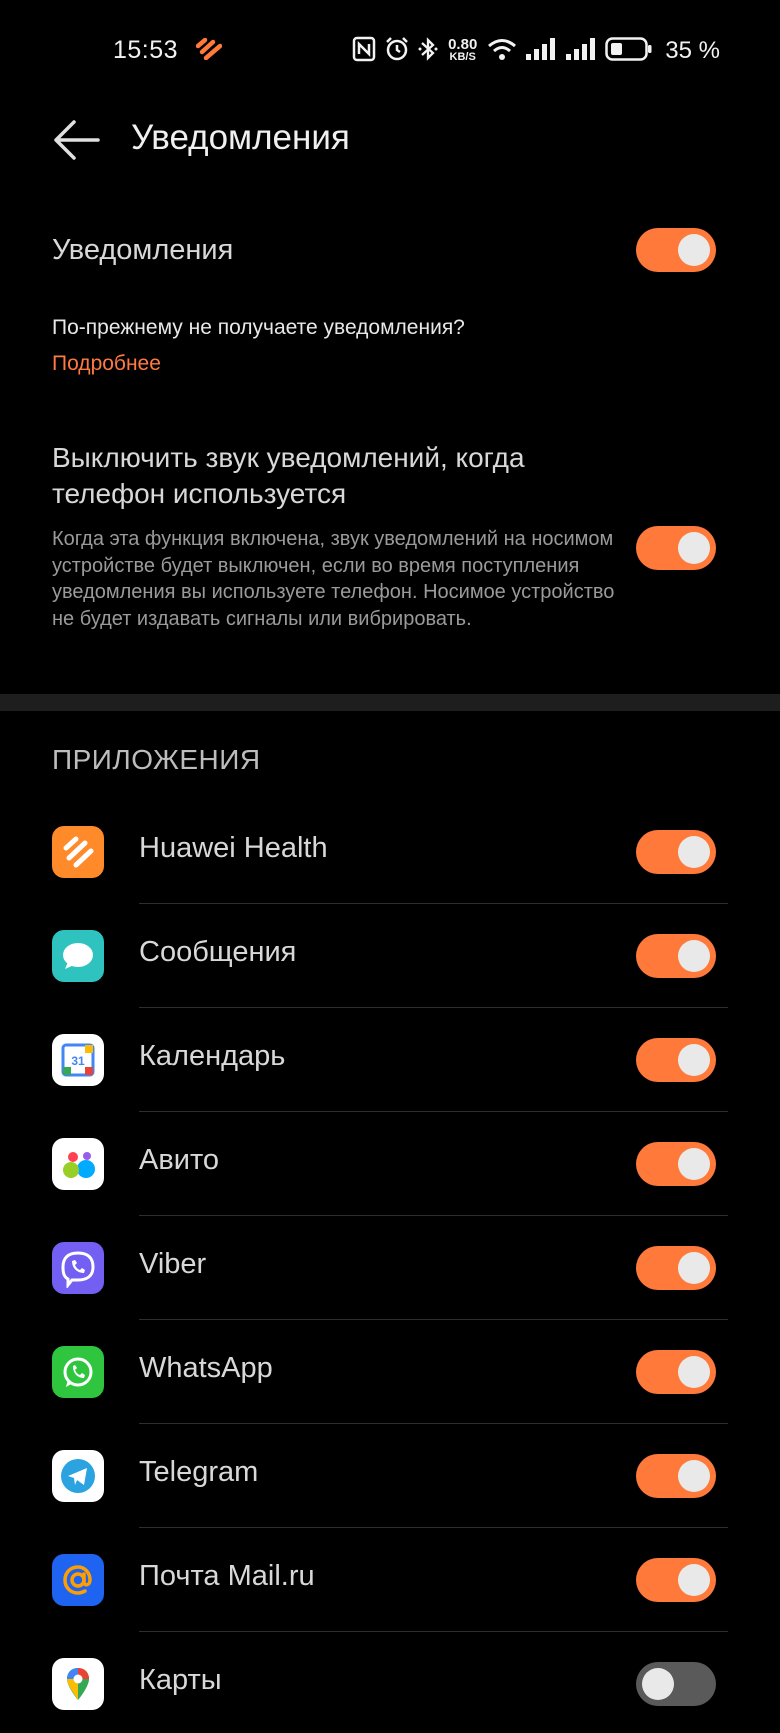  What do you see at coordinates (390, 1372) in the screenshot?
I see `app-row-whatsapp: WhatsApp` at bounding box center [390, 1372].